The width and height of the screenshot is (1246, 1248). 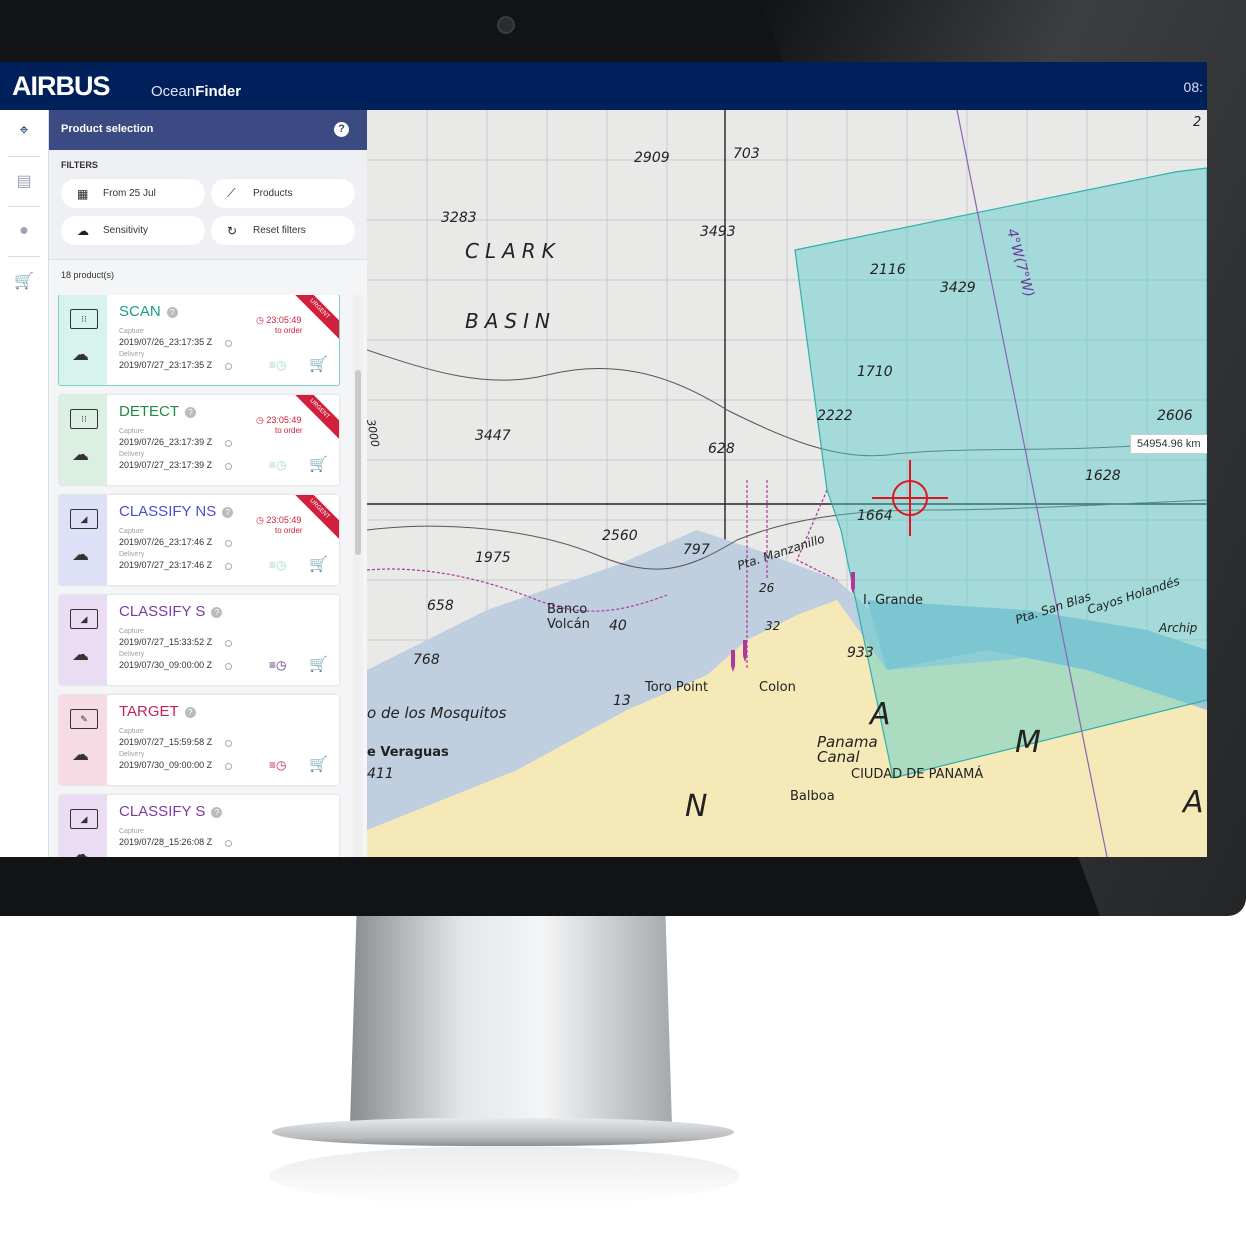 I want to click on satellite-icon: ⟋, so click(x=231, y=193).